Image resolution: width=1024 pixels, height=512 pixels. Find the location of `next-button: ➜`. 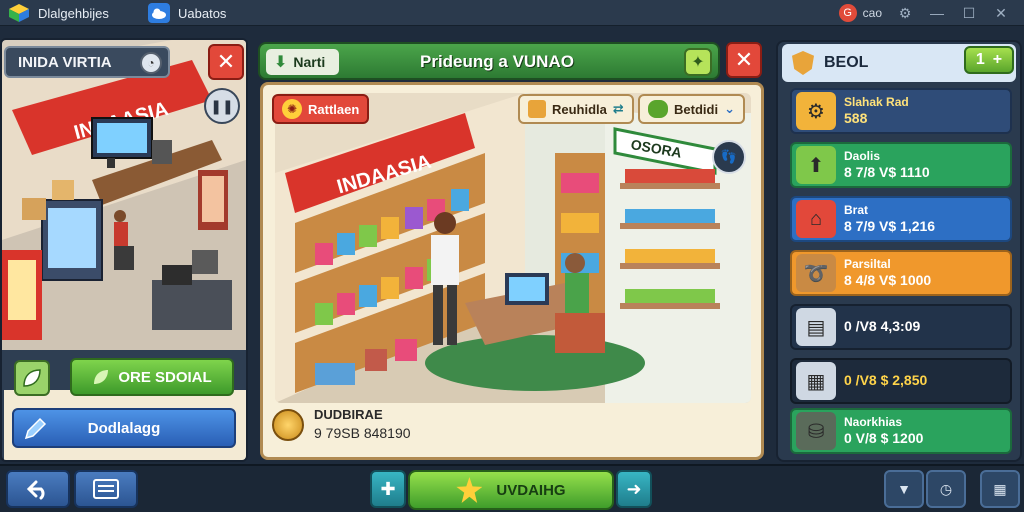

next-button: ➜ is located at coordinates (634, 489).